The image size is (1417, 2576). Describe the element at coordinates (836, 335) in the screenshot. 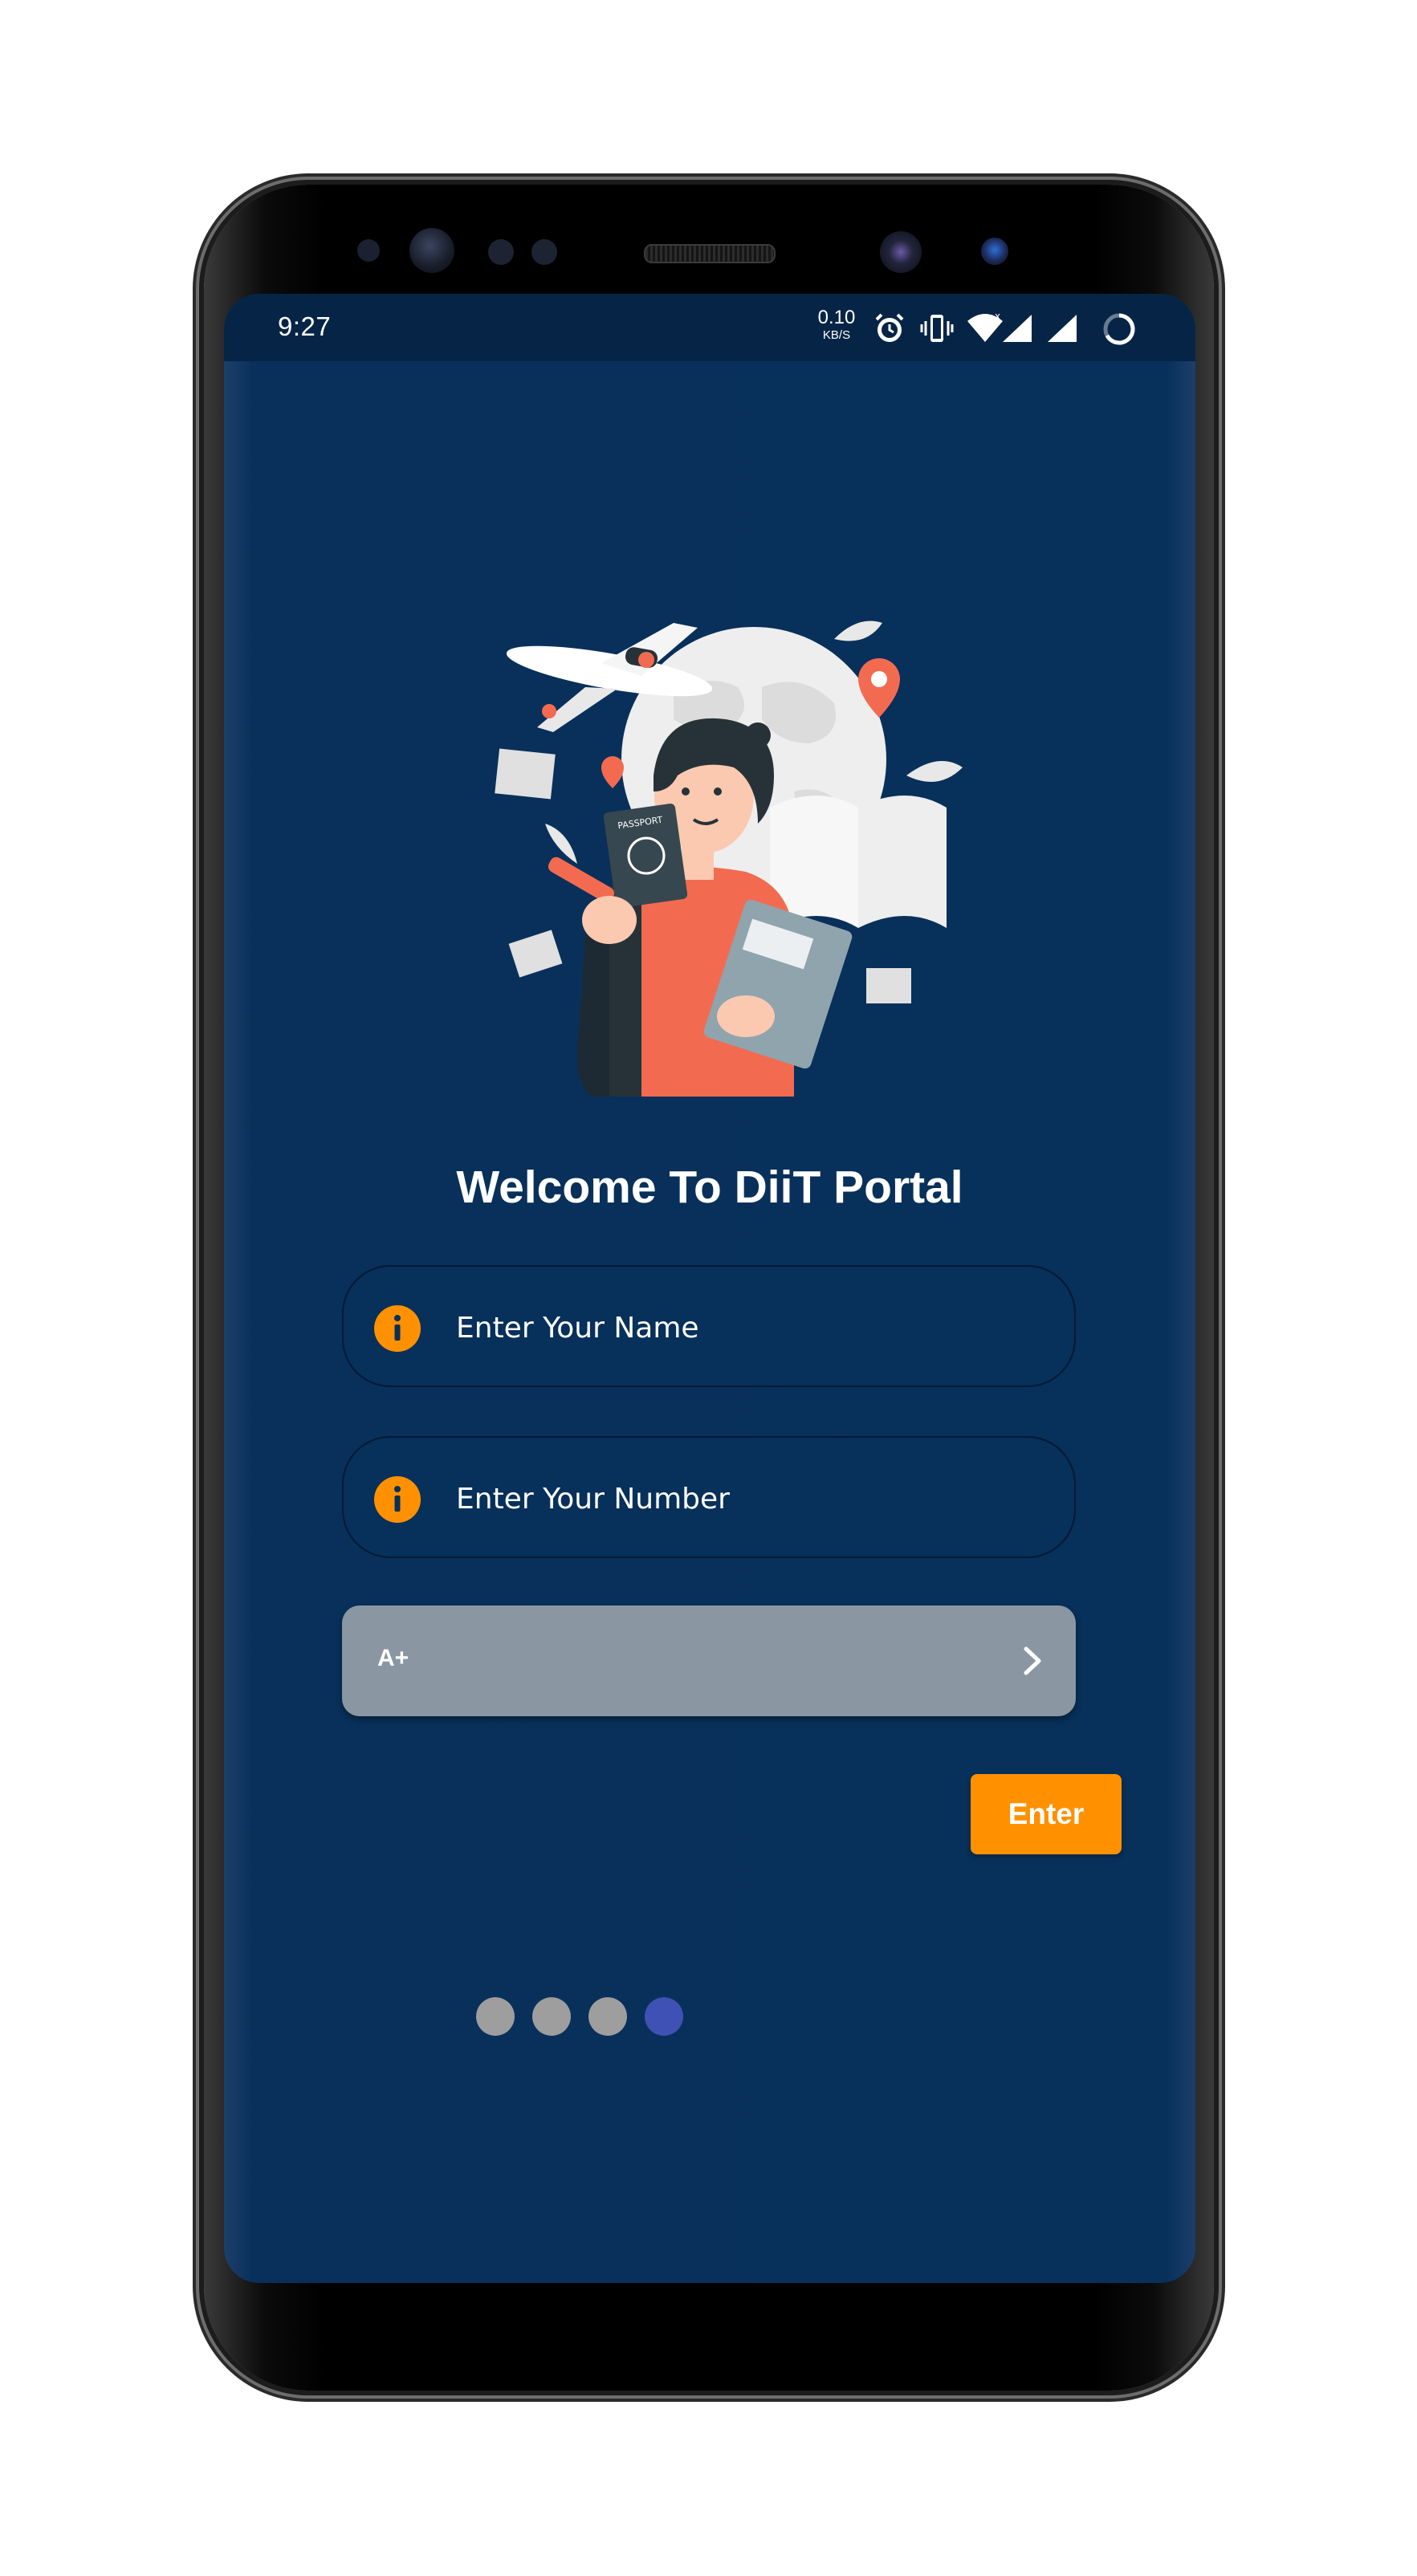

I see `network-speed-unit: KB/S` at that location.